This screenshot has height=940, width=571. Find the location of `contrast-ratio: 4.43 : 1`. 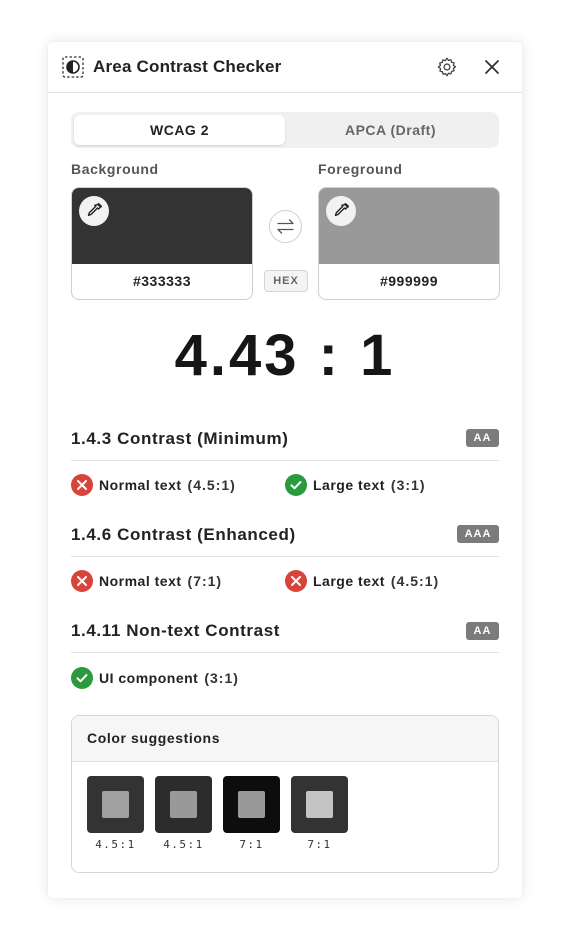

contrast-ratio: 4.43 : 1 is located at coordinates (285, 355).